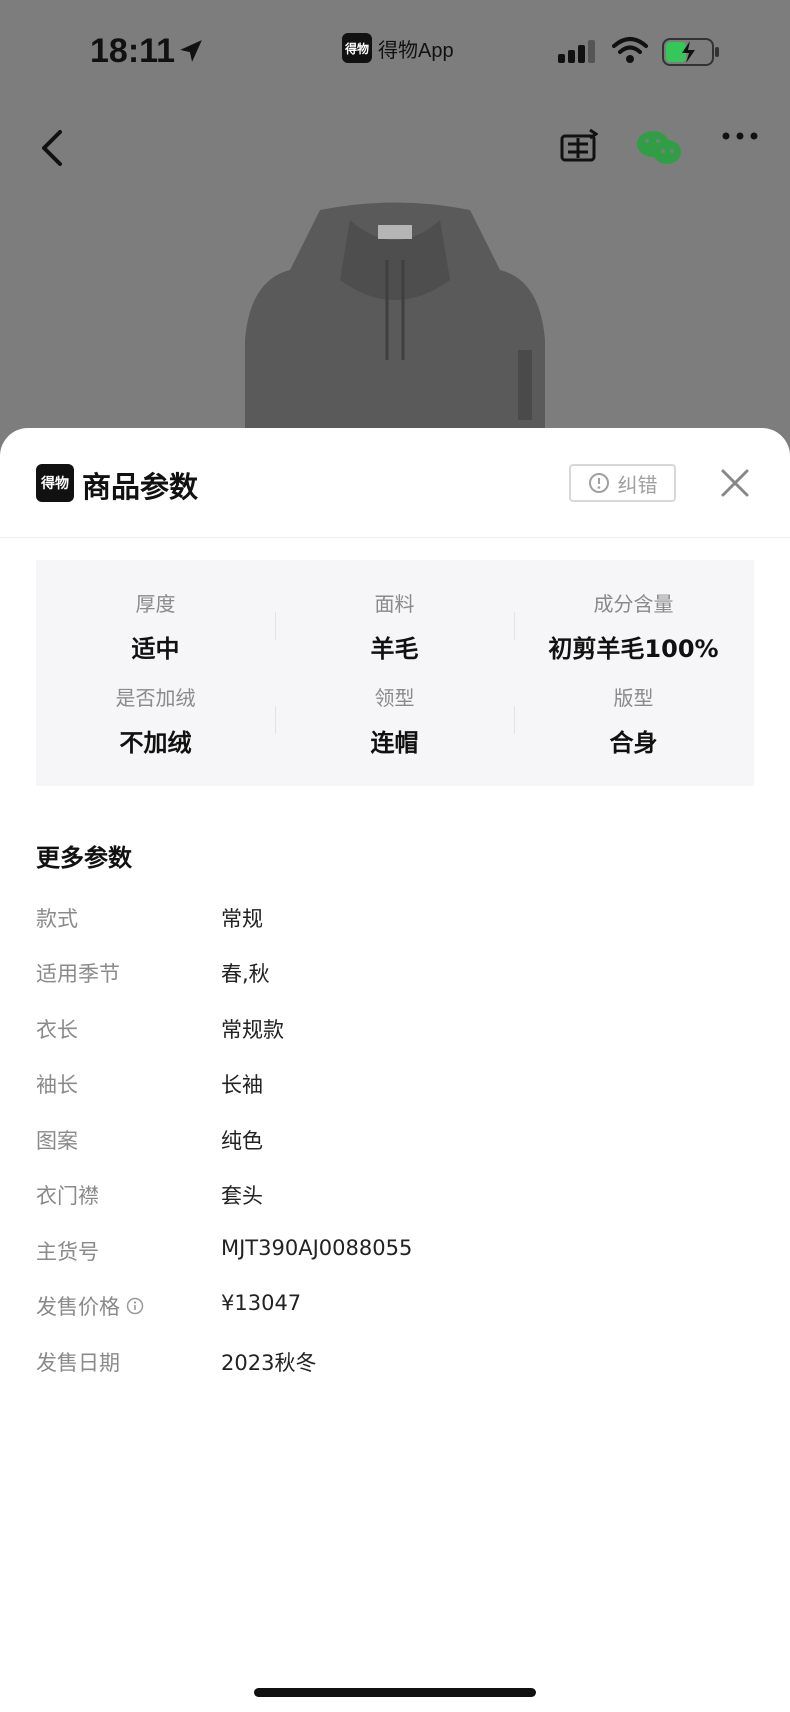 Image resolution: width=790 pixels, height=1712 pixels. Describe the element at coordinates (630, 50) in the screenshot. I see `wifi-icon` at that location.